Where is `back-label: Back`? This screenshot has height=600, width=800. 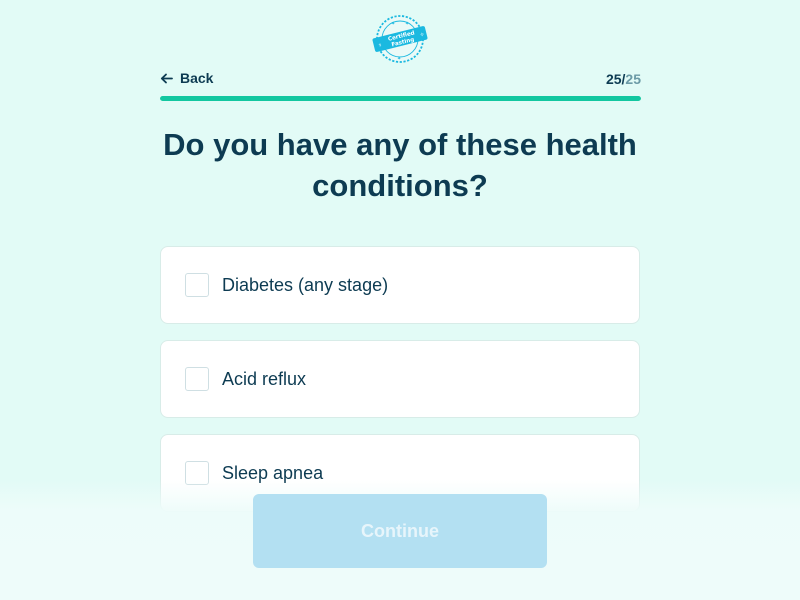
back-label: Back is located at coordinates (197, 78).